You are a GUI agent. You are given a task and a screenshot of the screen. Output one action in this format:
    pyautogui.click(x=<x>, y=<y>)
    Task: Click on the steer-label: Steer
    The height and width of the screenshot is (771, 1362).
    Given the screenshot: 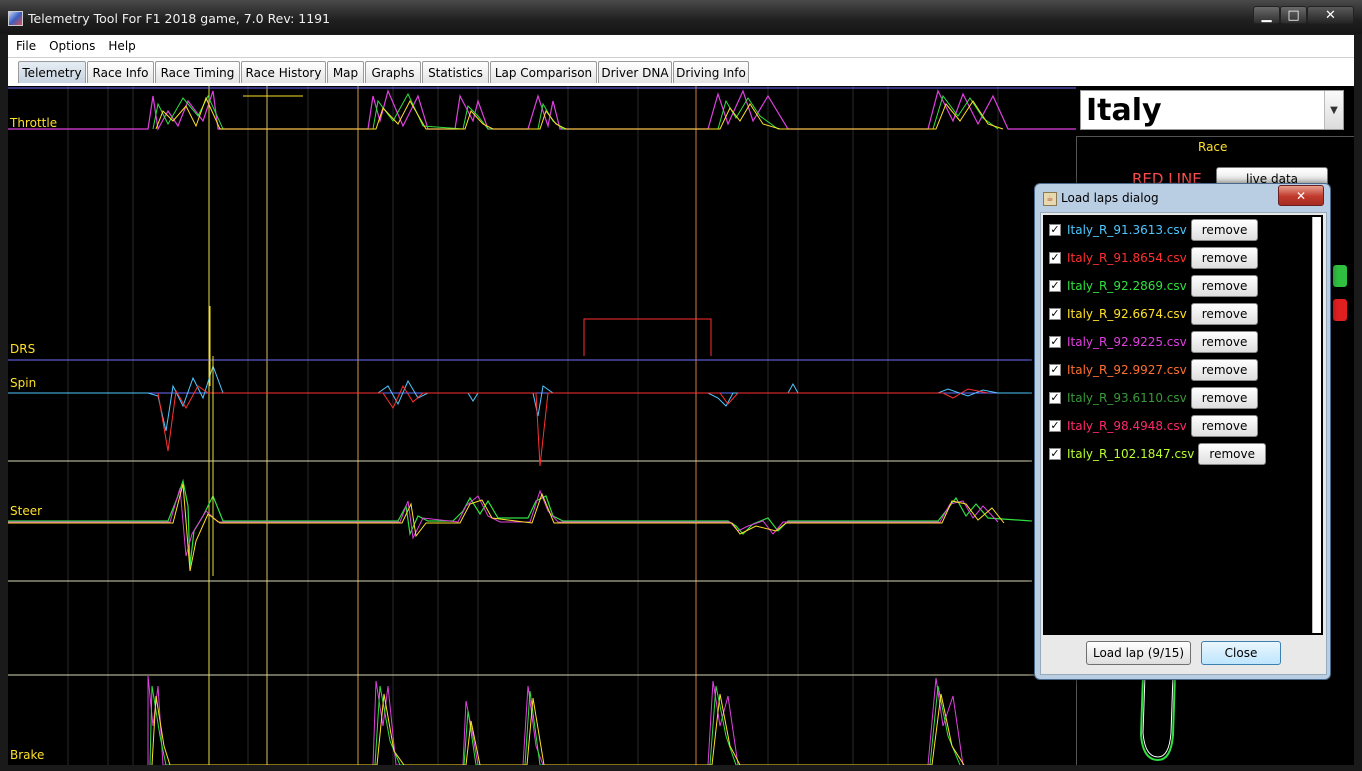 What is the action you would take?
    pyautogui.click(x=26, y=511)
    